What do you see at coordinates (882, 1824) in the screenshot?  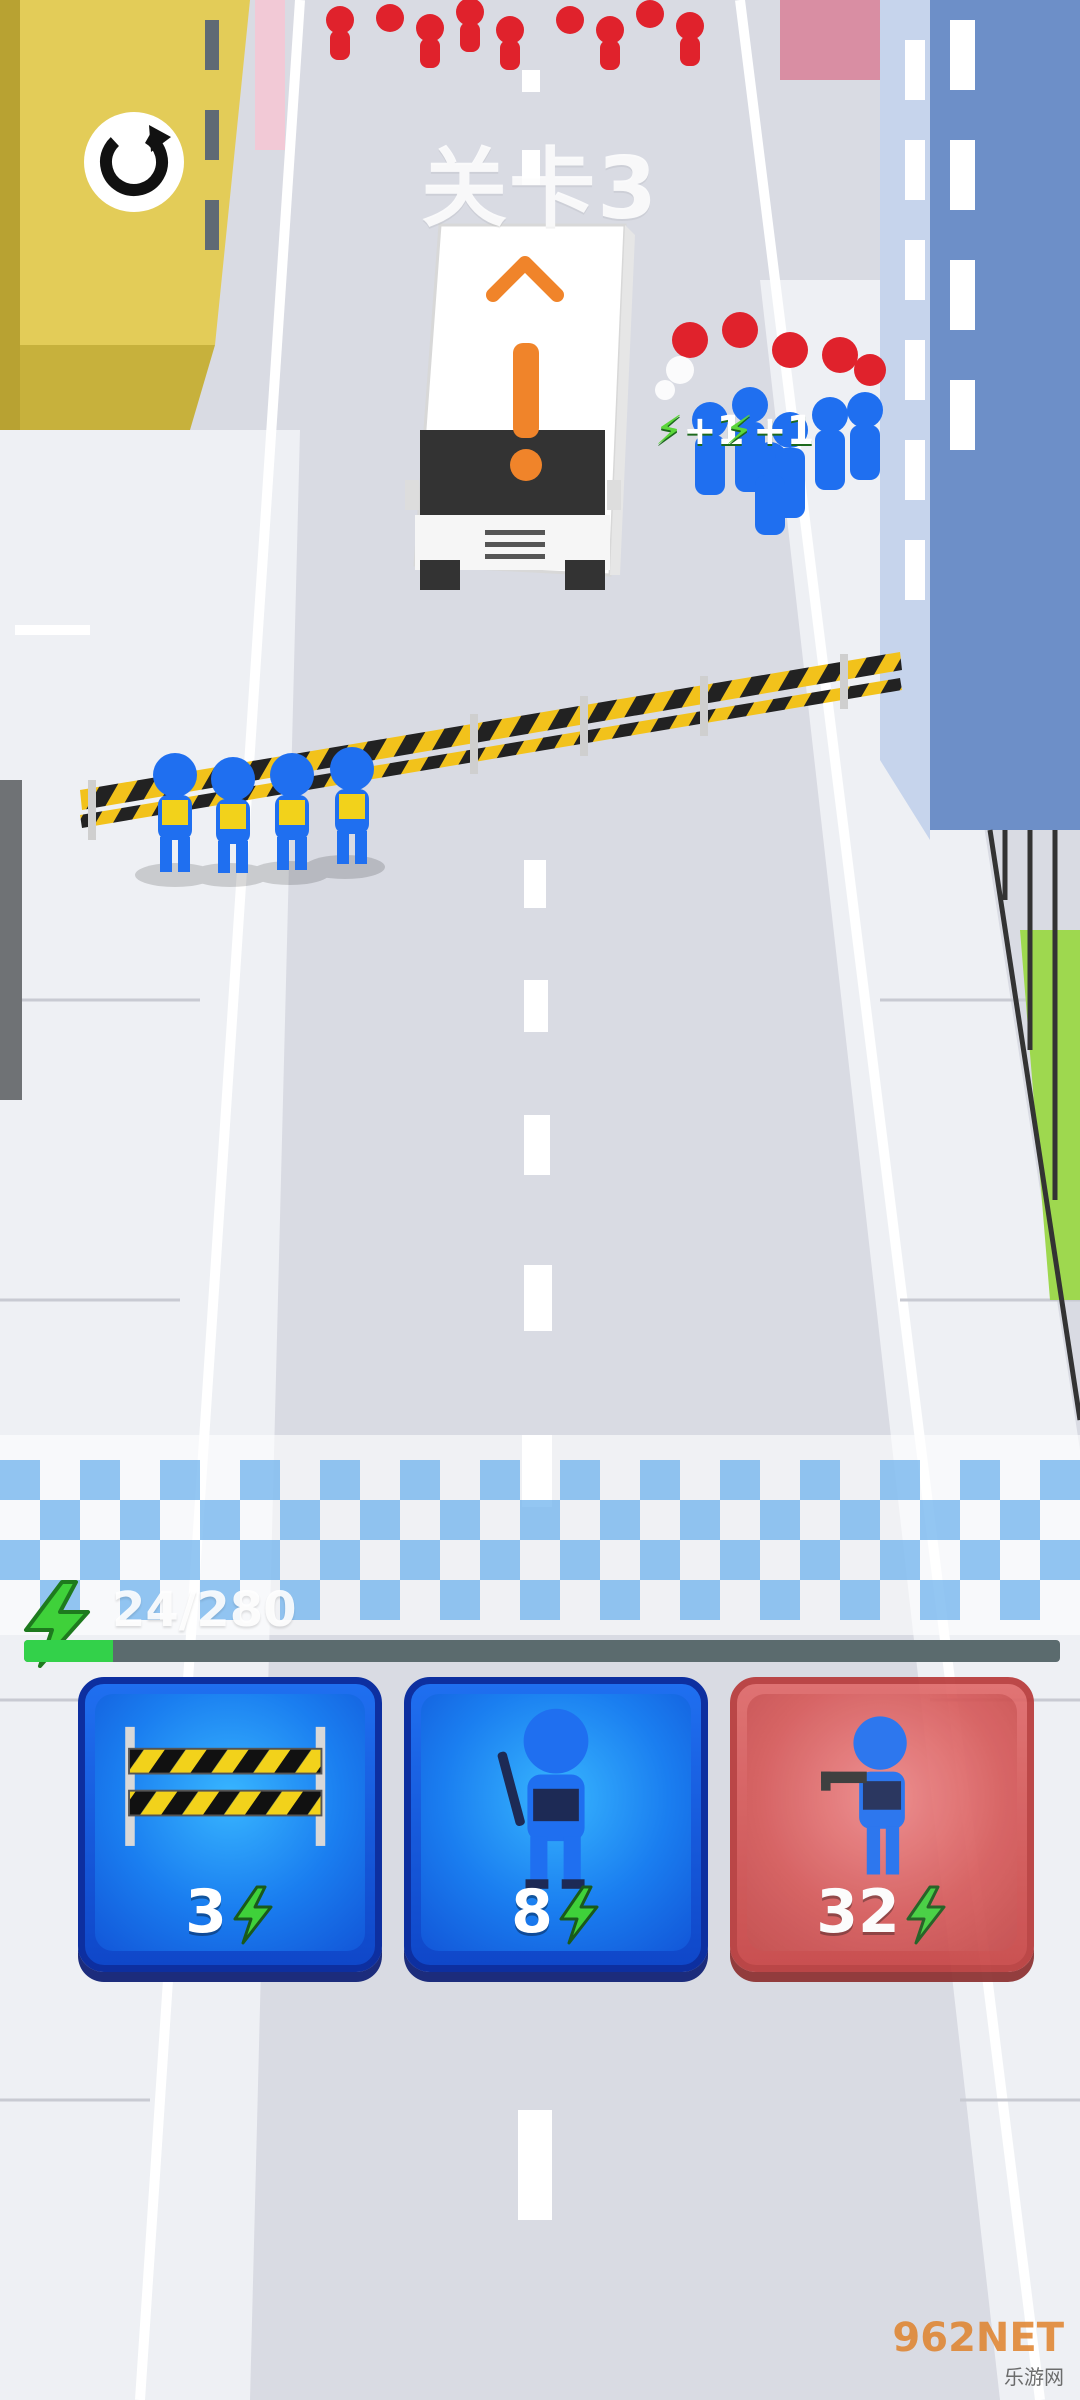 I see `gun-police-card: 32` at bounding box center [882, 1824].